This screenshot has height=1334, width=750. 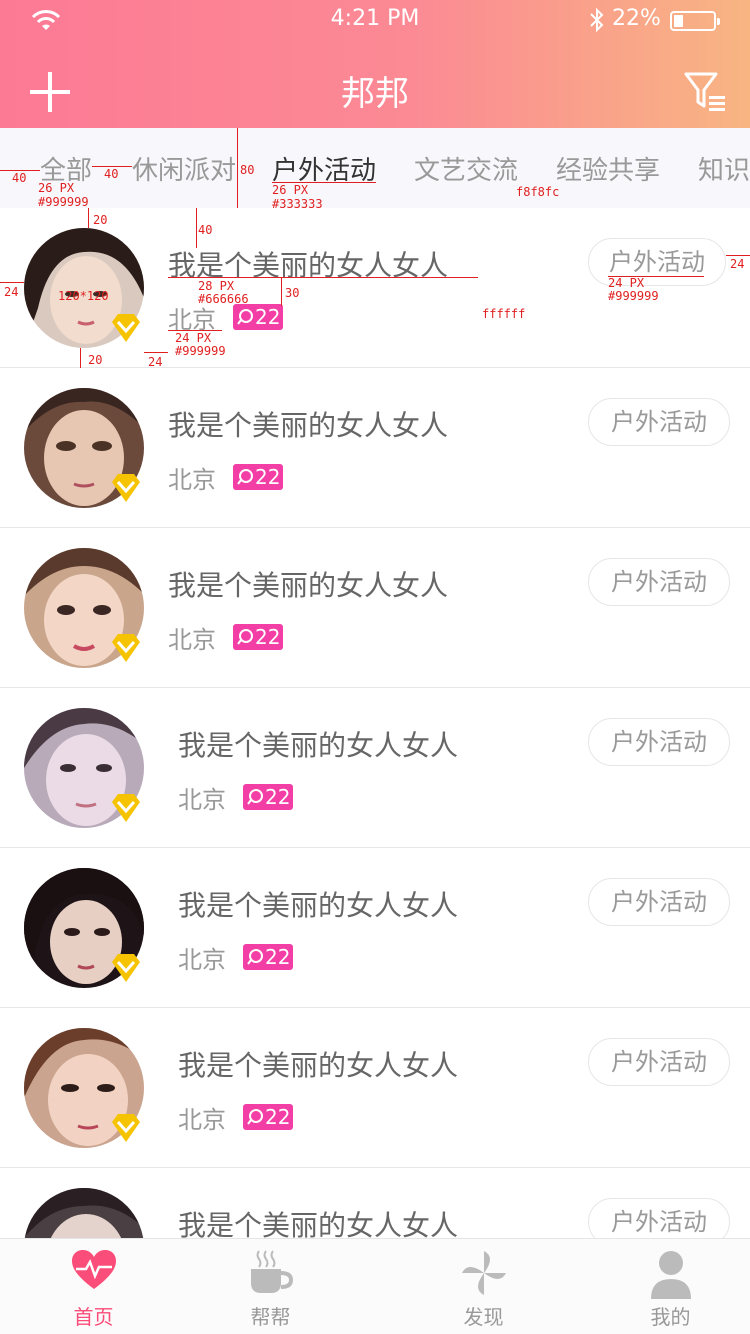 I want to click on tab-experience: 经验共享, so click(x=608, y=168).